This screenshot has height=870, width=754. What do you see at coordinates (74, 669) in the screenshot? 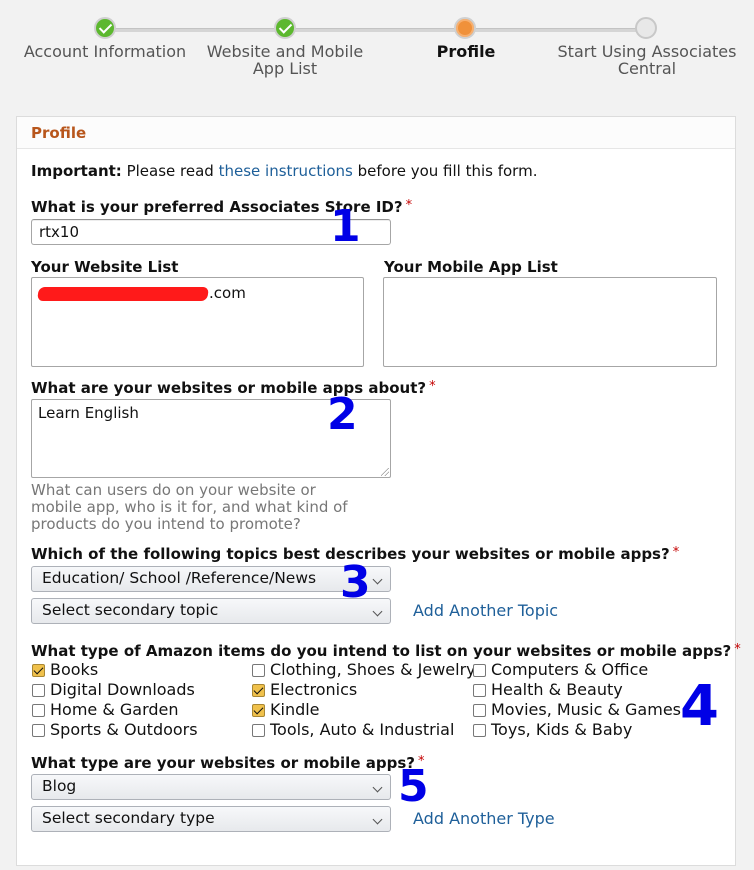
I see `checkbox-label-books: Books` at bounding box center [74, 669].